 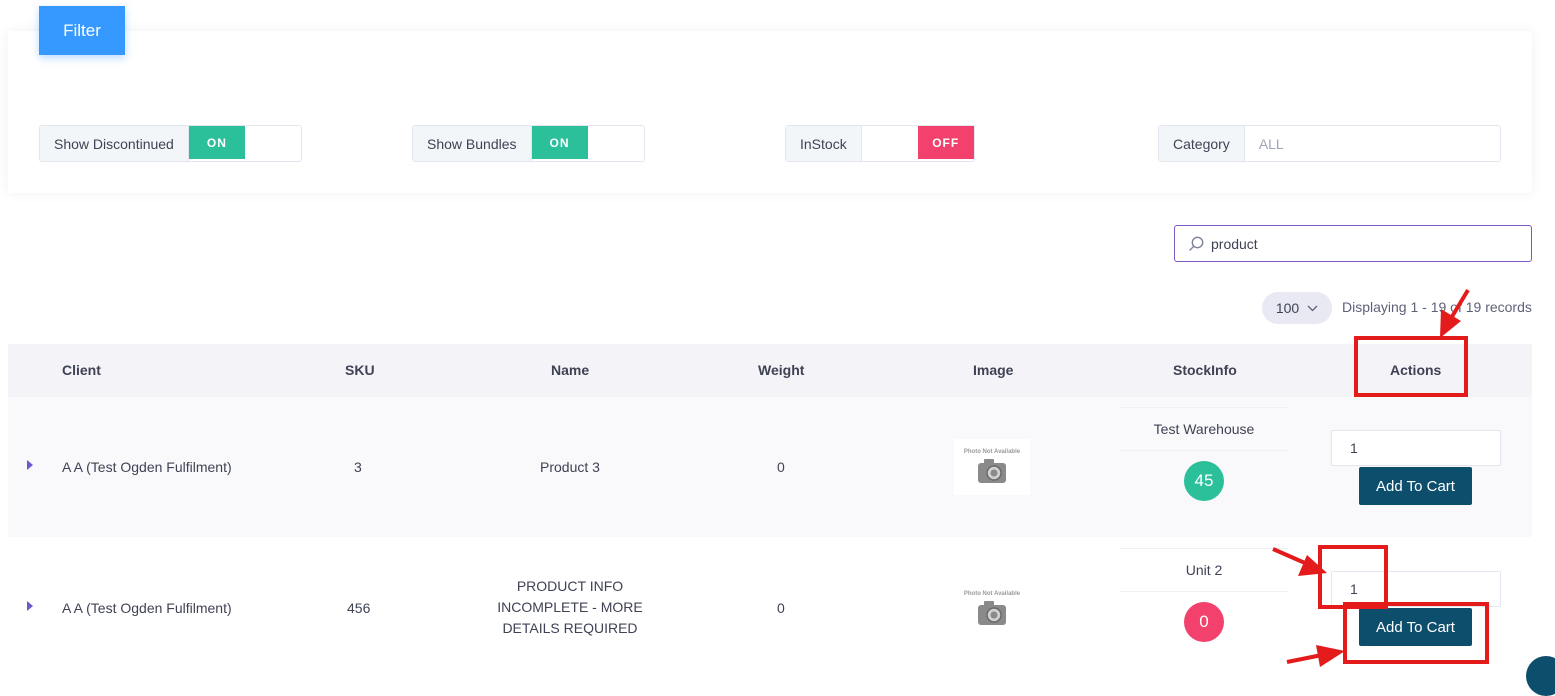 What do you see at coordinates (1371, 477) in the screenshot?
I see `annotation-arrows` at bounding box center [1371, 477].